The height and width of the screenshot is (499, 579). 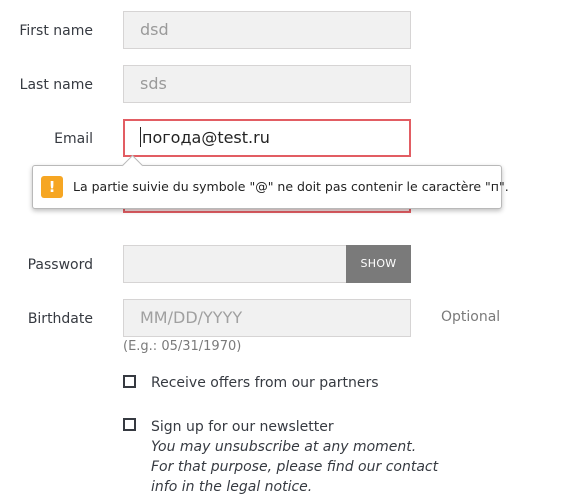 I want to click on email-value: погода@test.ru, so click(x=206, y=137).